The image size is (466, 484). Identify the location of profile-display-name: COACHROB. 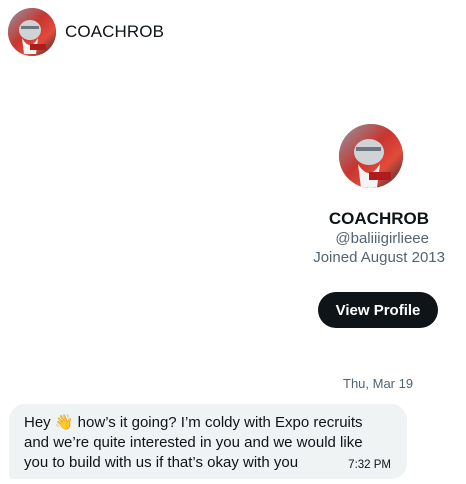
(378, 218).